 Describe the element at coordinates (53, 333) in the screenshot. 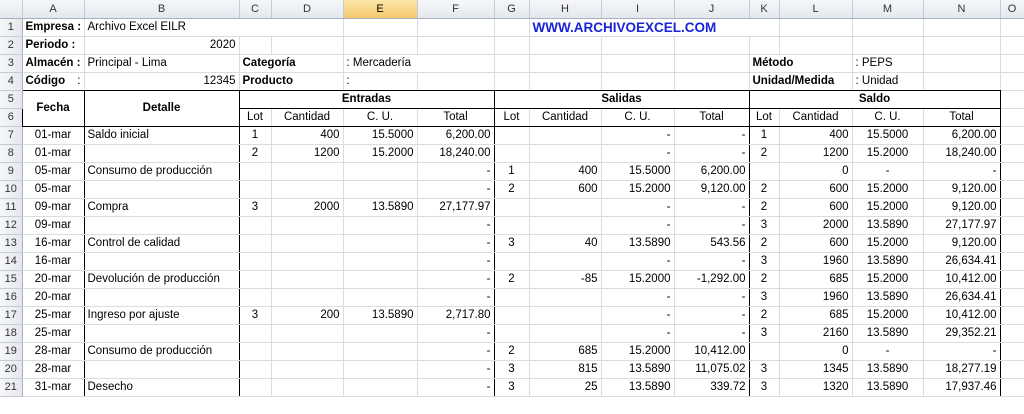

I see `cell-fecha: 25-mar` at that location.